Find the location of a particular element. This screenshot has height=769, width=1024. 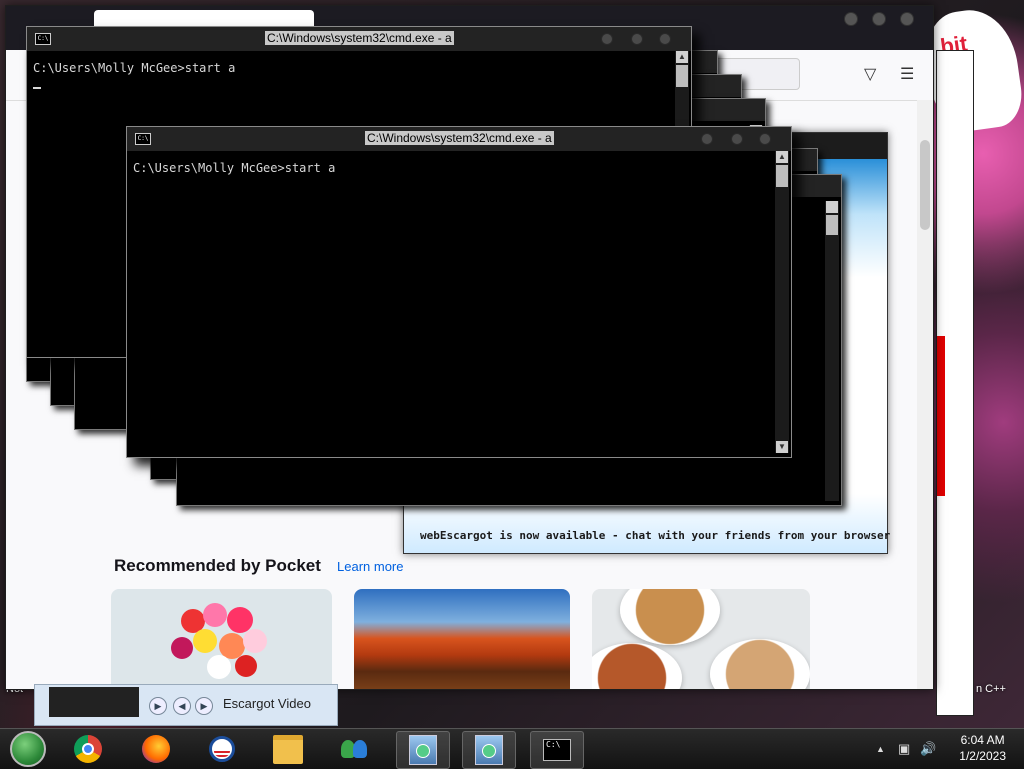

desktop-icon-label-right: n C++ is located at coordinates (991, 689).